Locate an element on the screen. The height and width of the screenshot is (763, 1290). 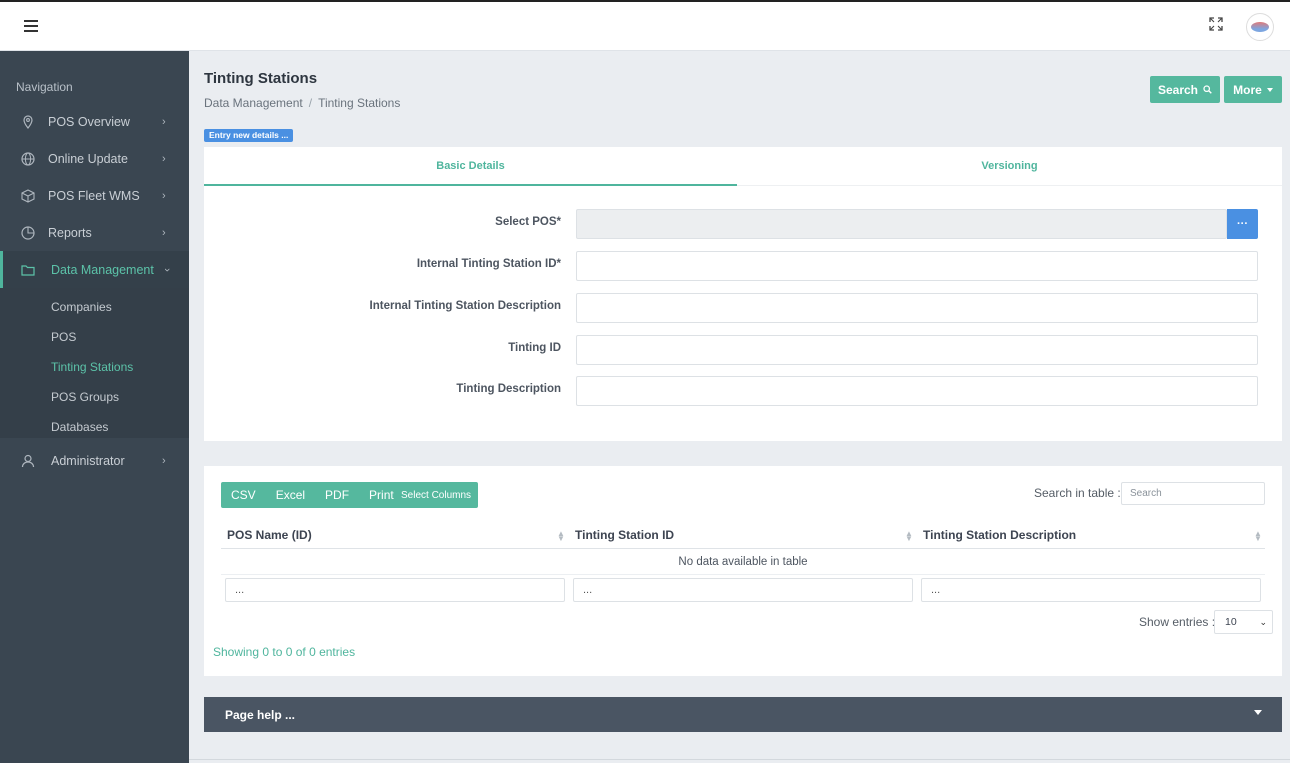
search-button: Search is located at coordinates (1185, 89).